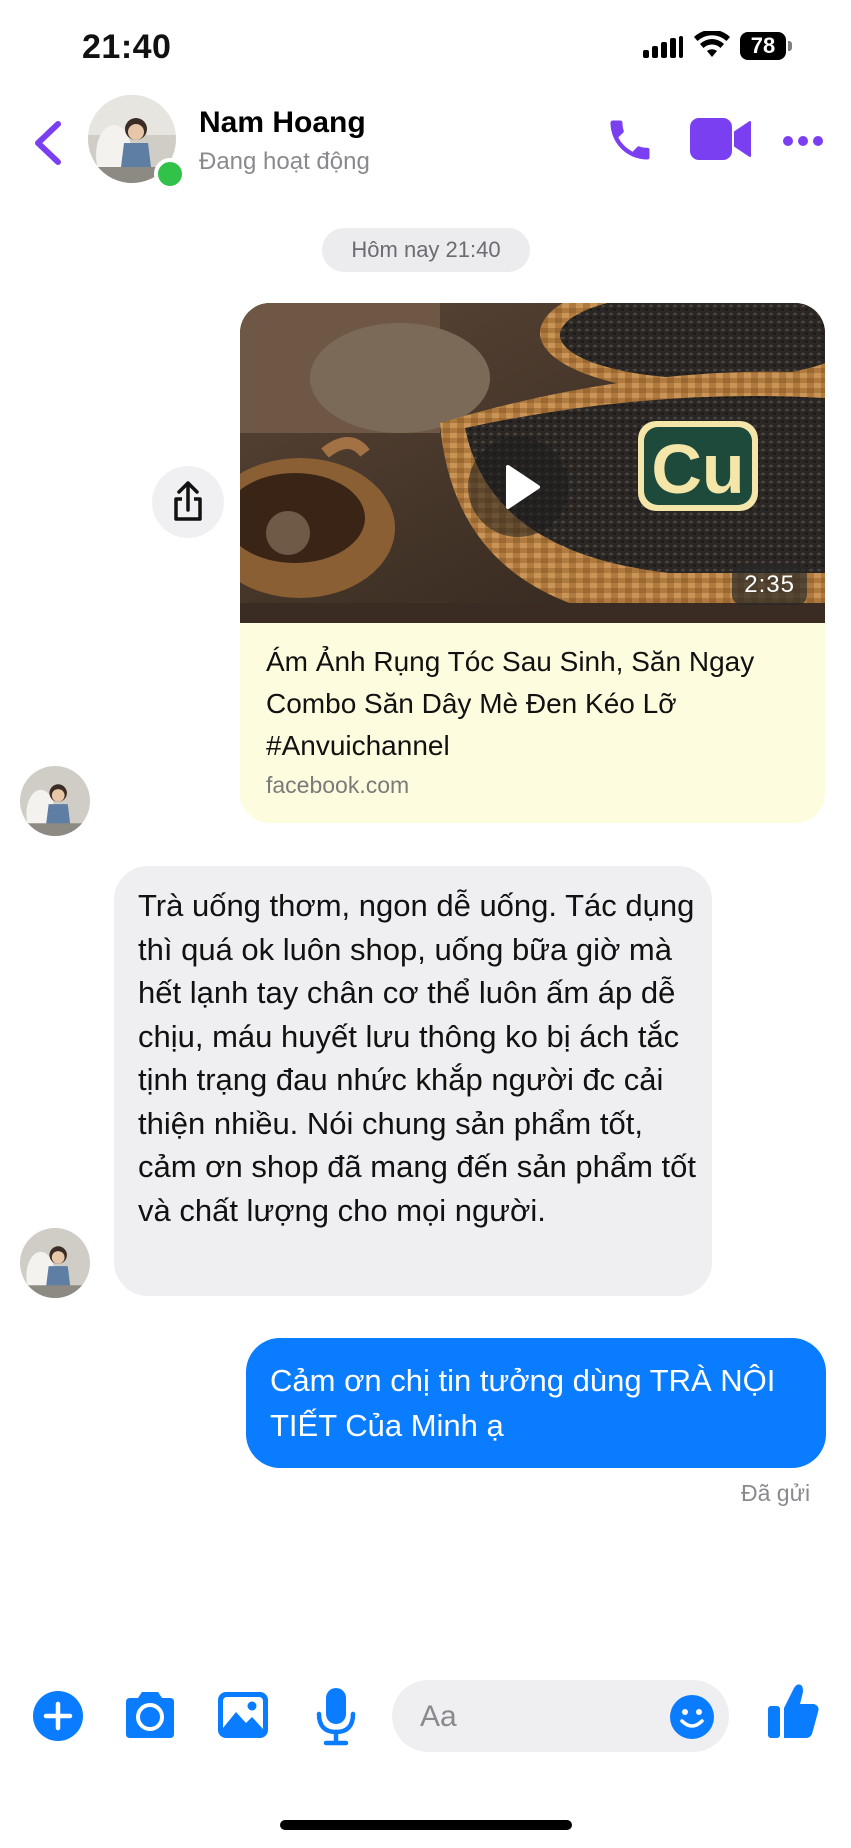 The height and width of the screenshot is (1848, 851). Describe the element at coordinates (336, 1716) in the screenshot. I see `microphone-icon` at that location.